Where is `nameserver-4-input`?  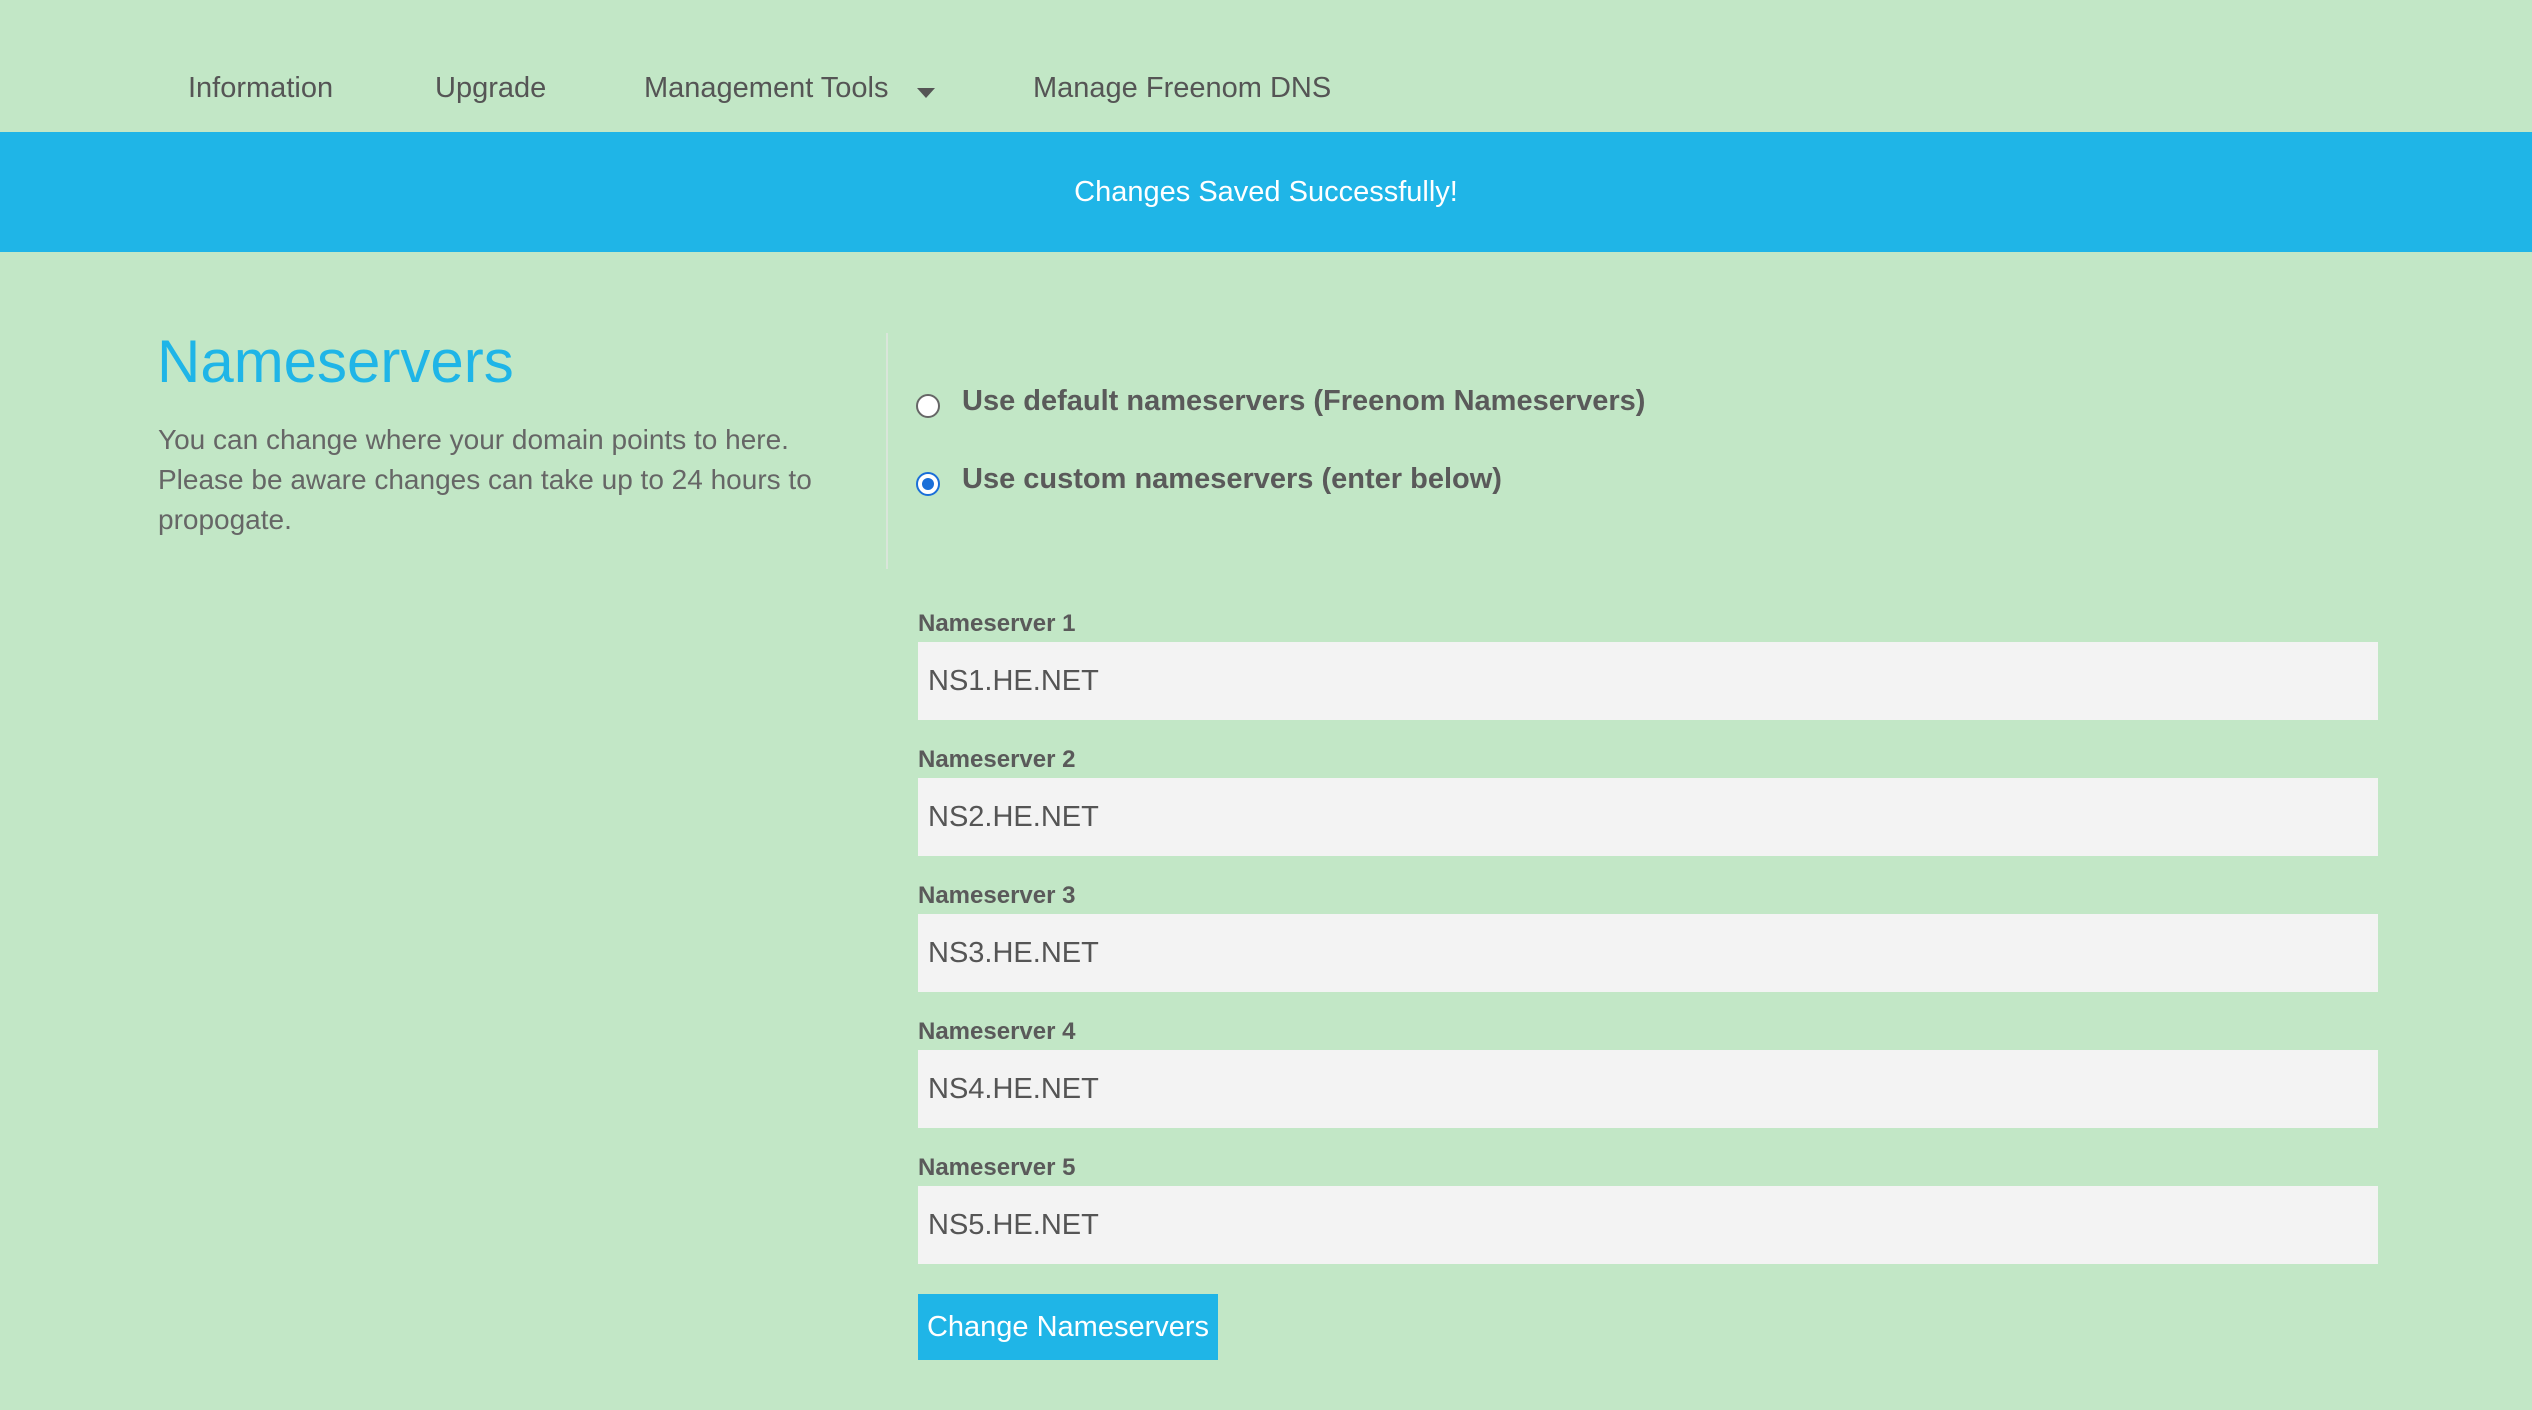
nameserver-4-input is located at coordinates (1648, 1089).